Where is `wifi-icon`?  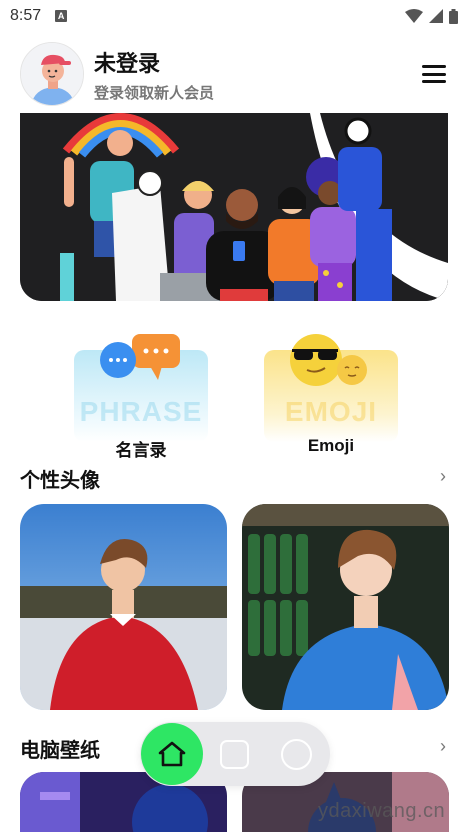 wifi-icon is located at coordinates (414, 16).